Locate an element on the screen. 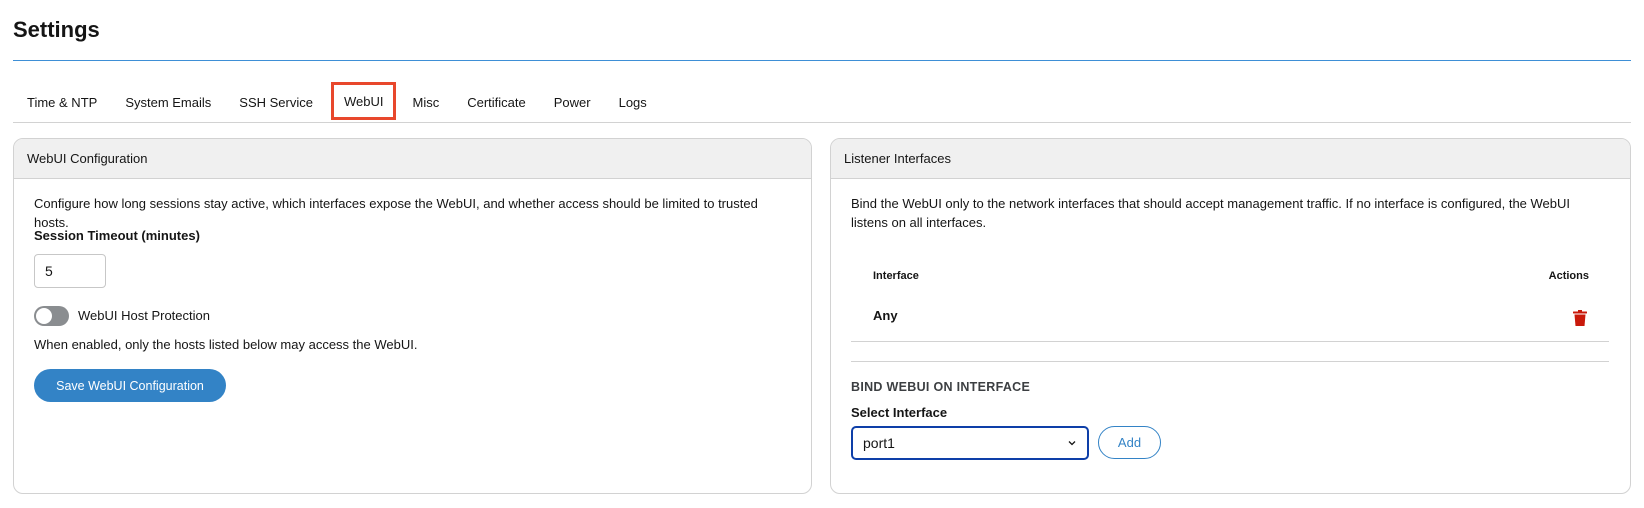 This screenshot has width=1644, height=508. table-row: Any is located at coordinates (1230, 318).